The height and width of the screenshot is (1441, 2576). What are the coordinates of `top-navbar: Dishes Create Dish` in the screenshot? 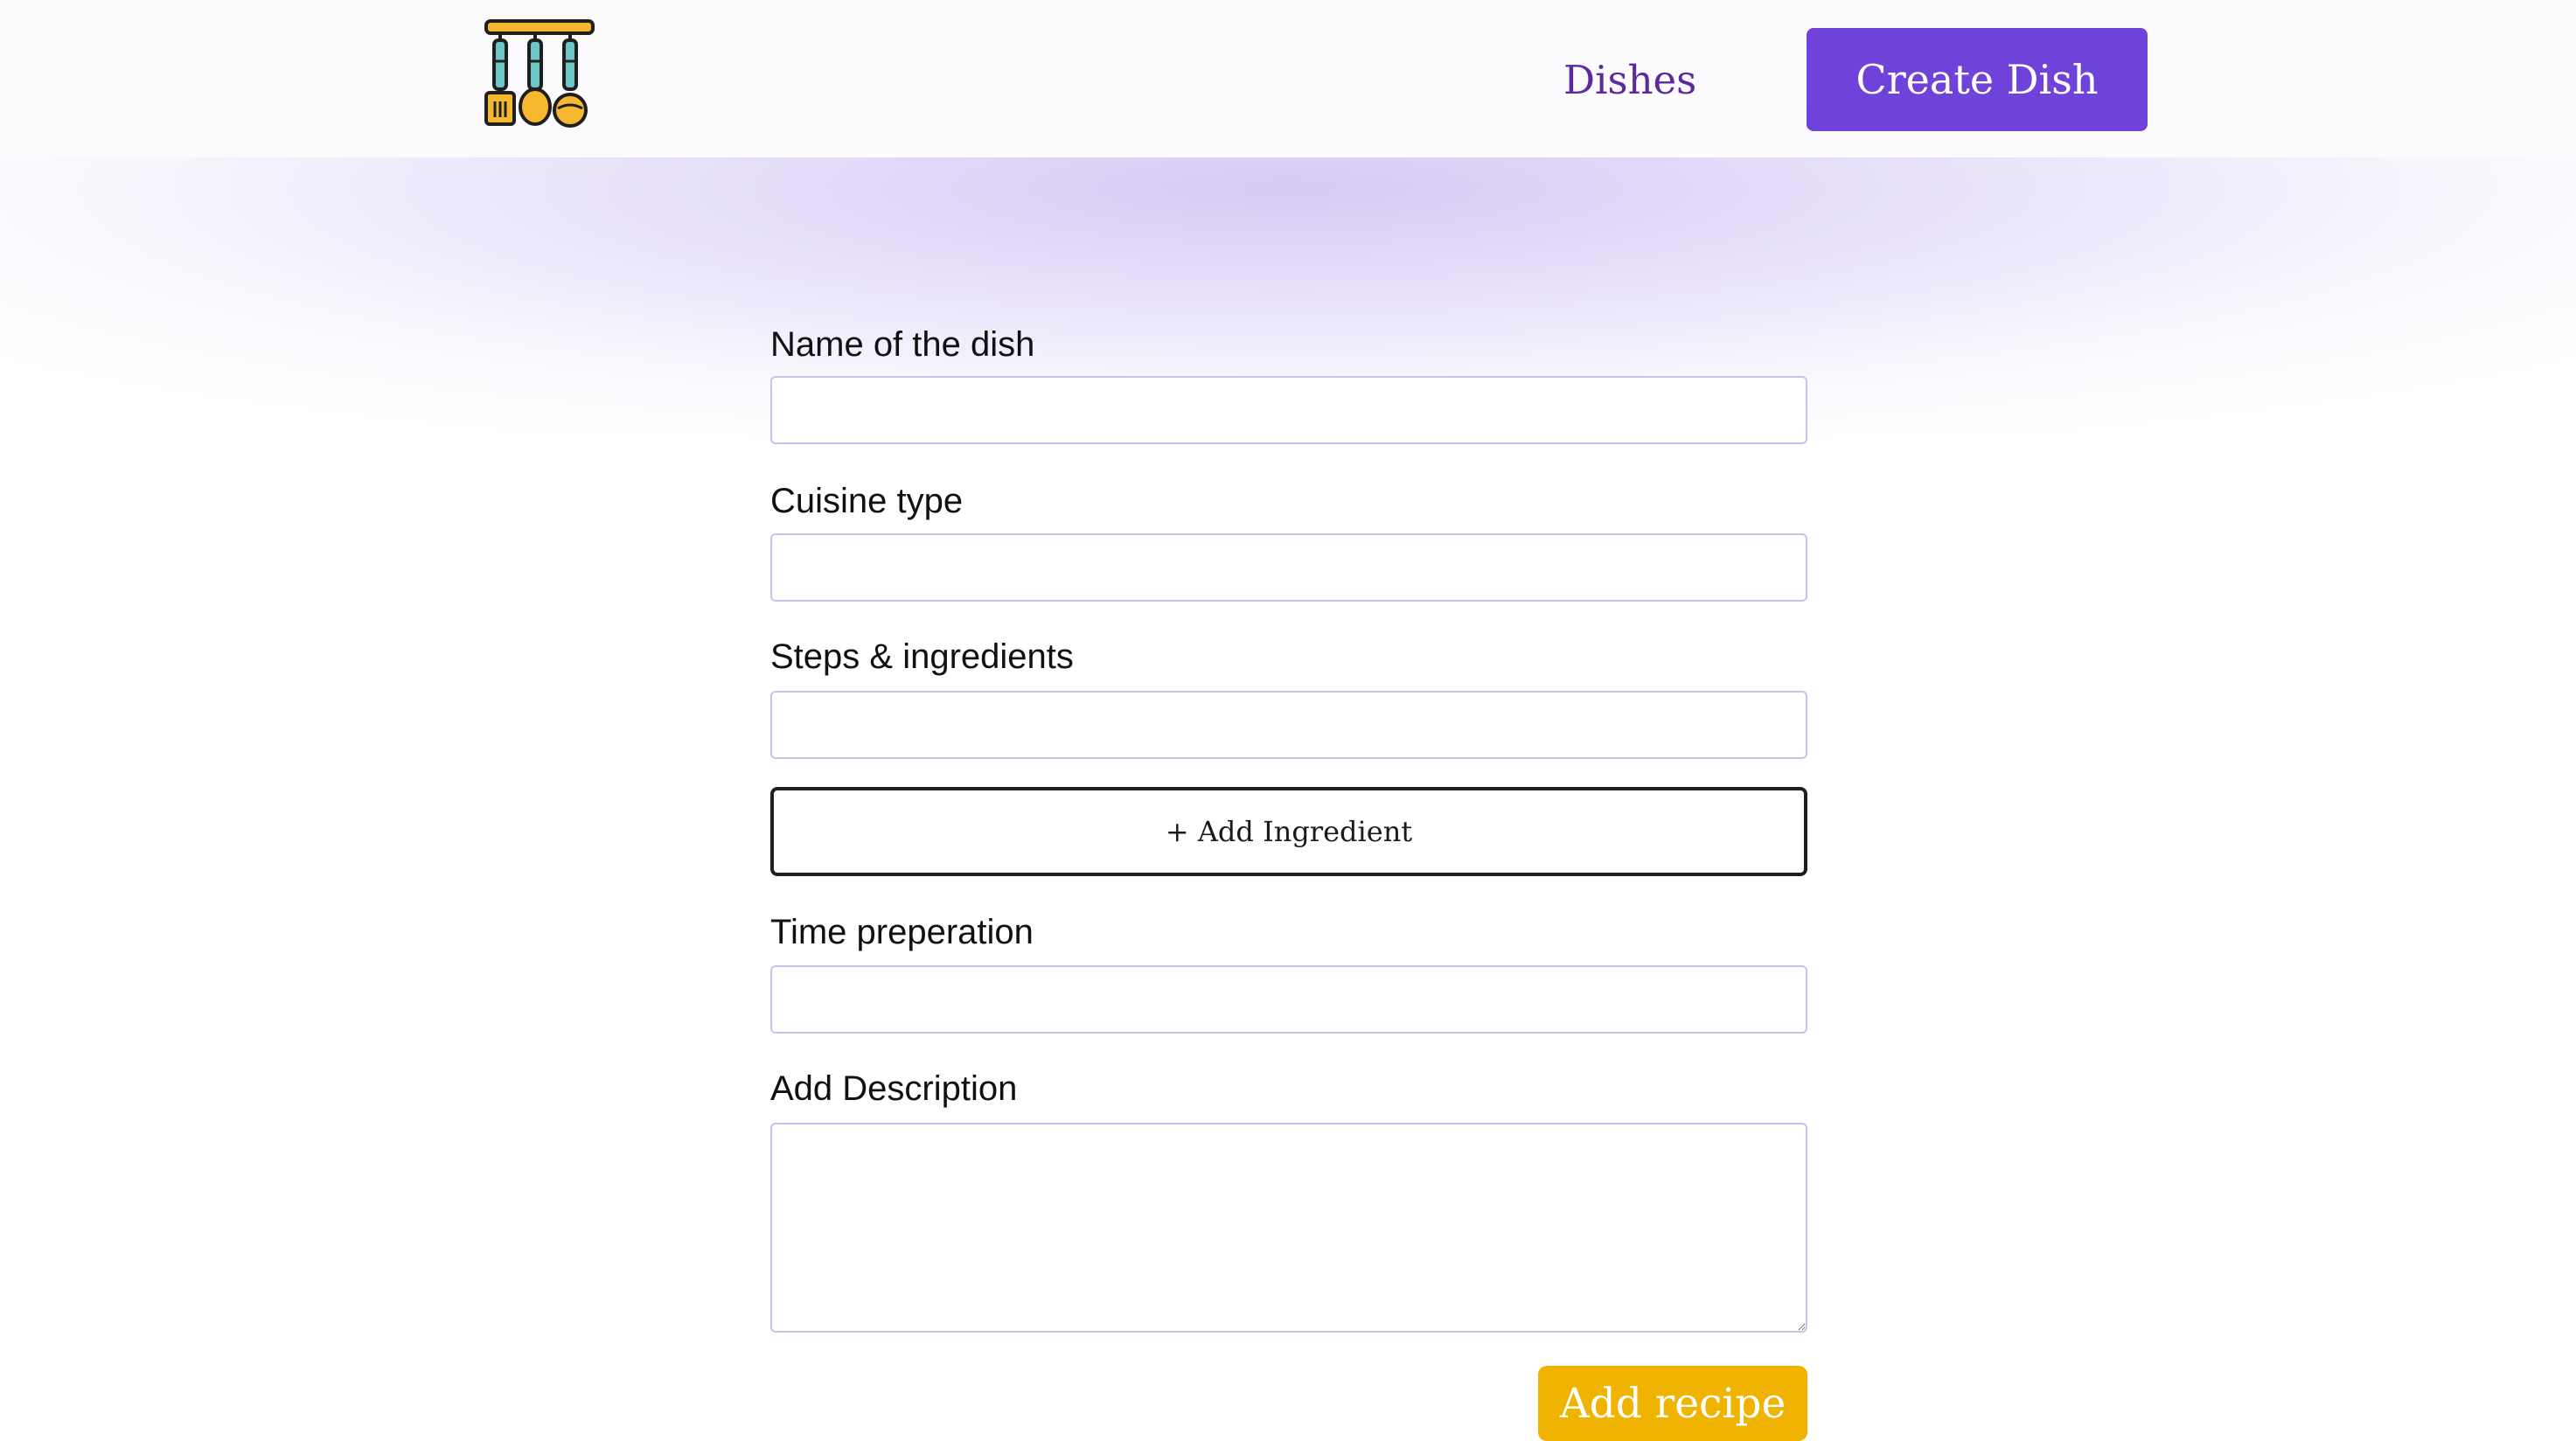 It's located at (1288, 79).